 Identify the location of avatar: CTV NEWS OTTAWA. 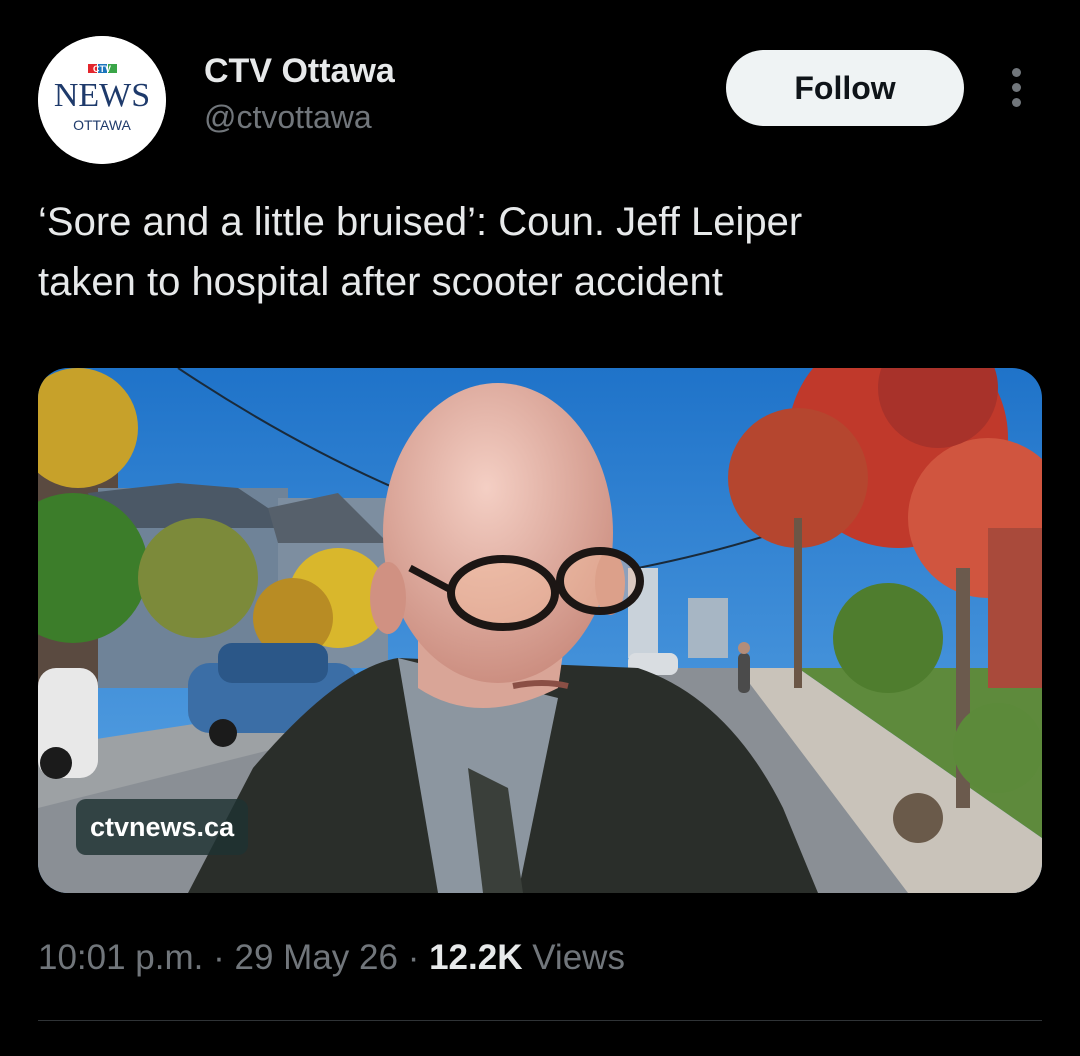
(102, 100).